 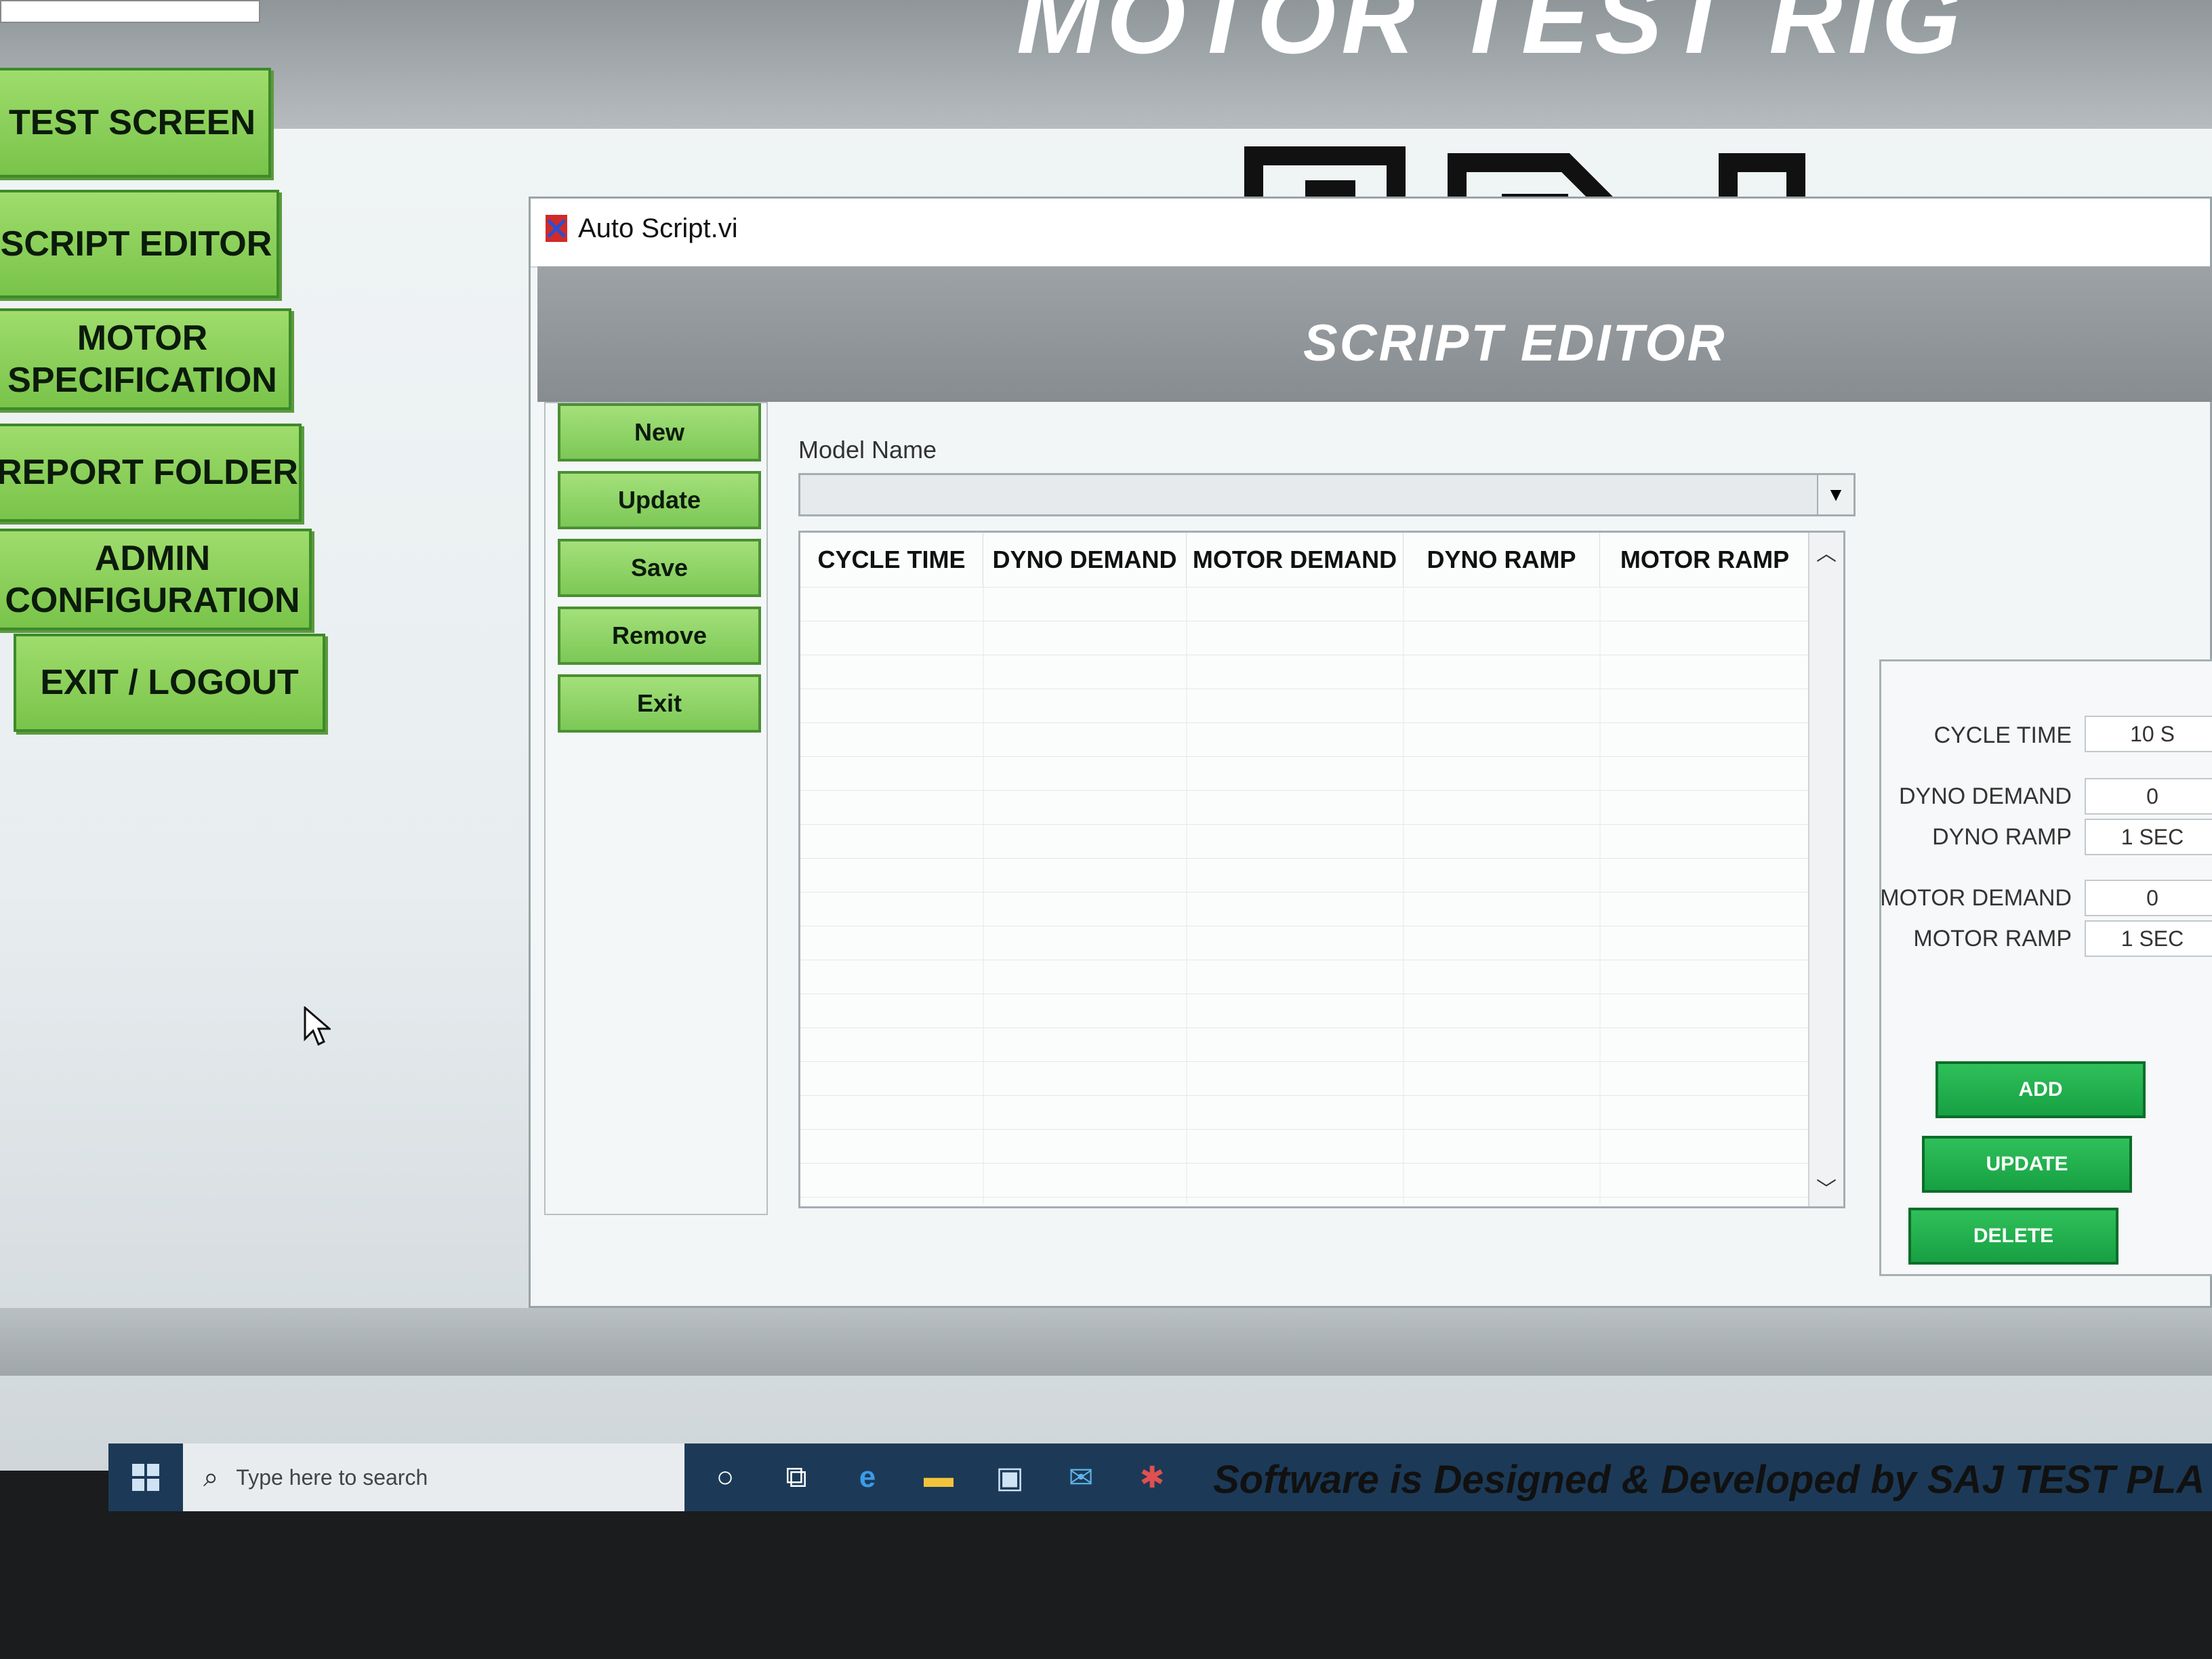 What do you see at coordinates (659, 432) in the screenshot?
I see `new-button: New` at bounding box center [659, 432].